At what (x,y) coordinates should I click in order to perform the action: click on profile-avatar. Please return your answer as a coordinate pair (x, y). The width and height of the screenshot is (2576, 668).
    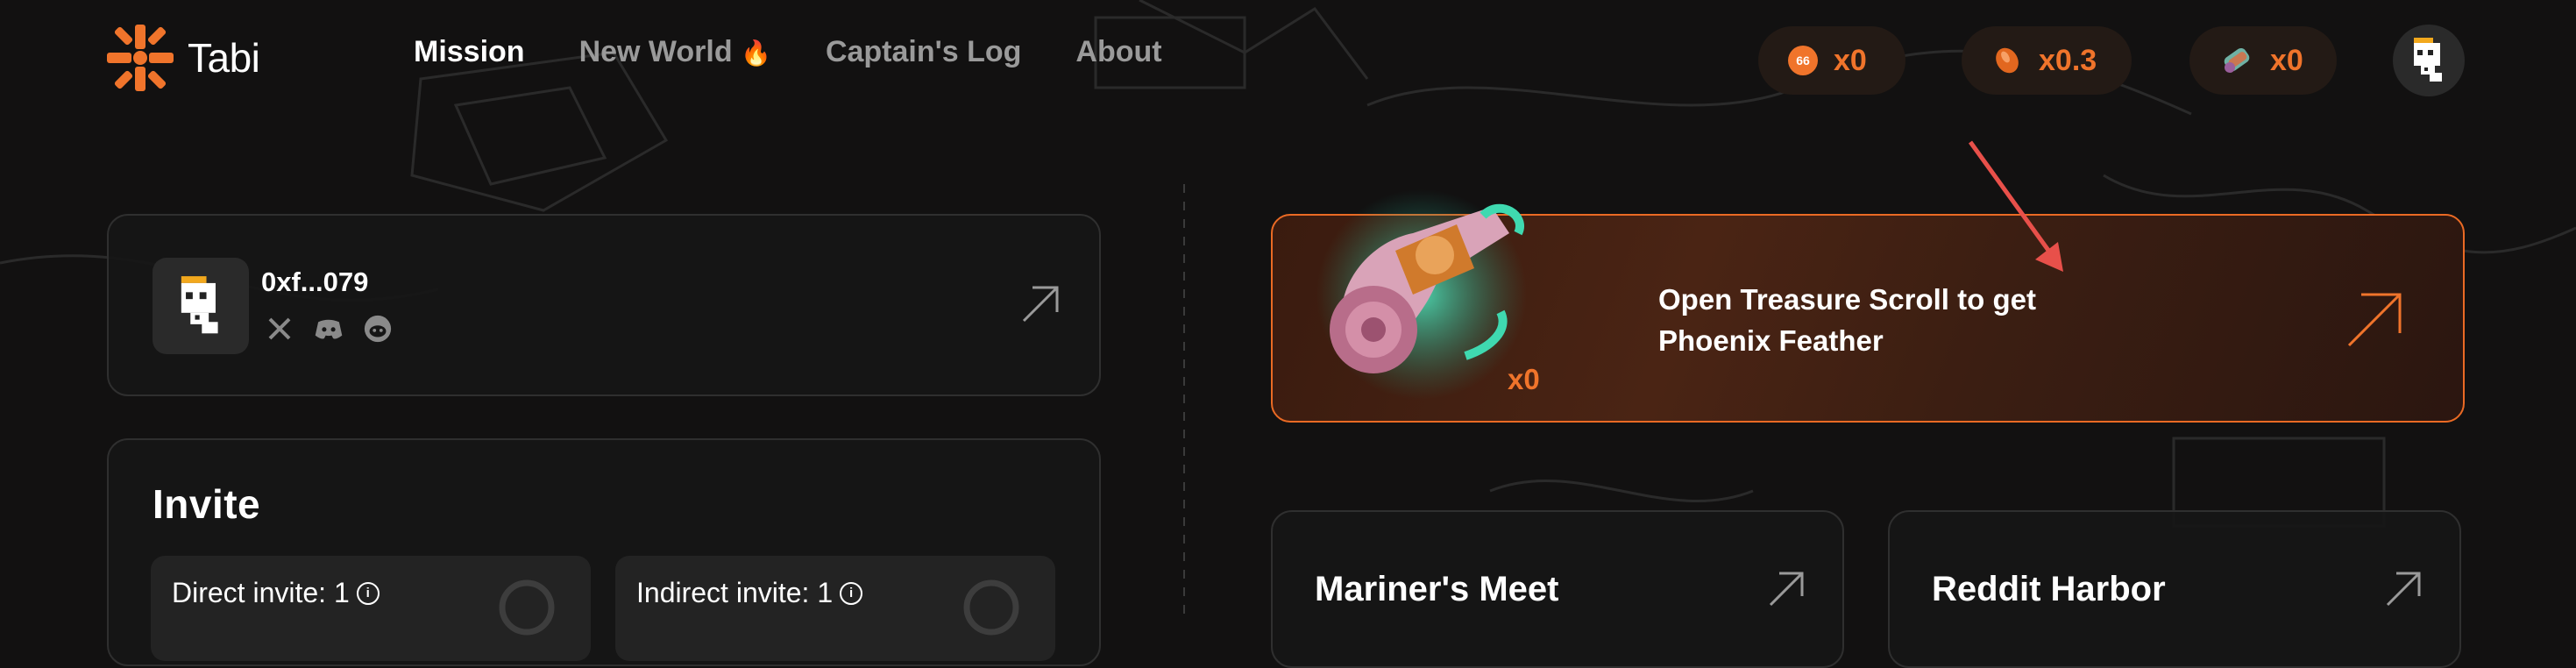
    Looking at the image, I should click on (201, 306).